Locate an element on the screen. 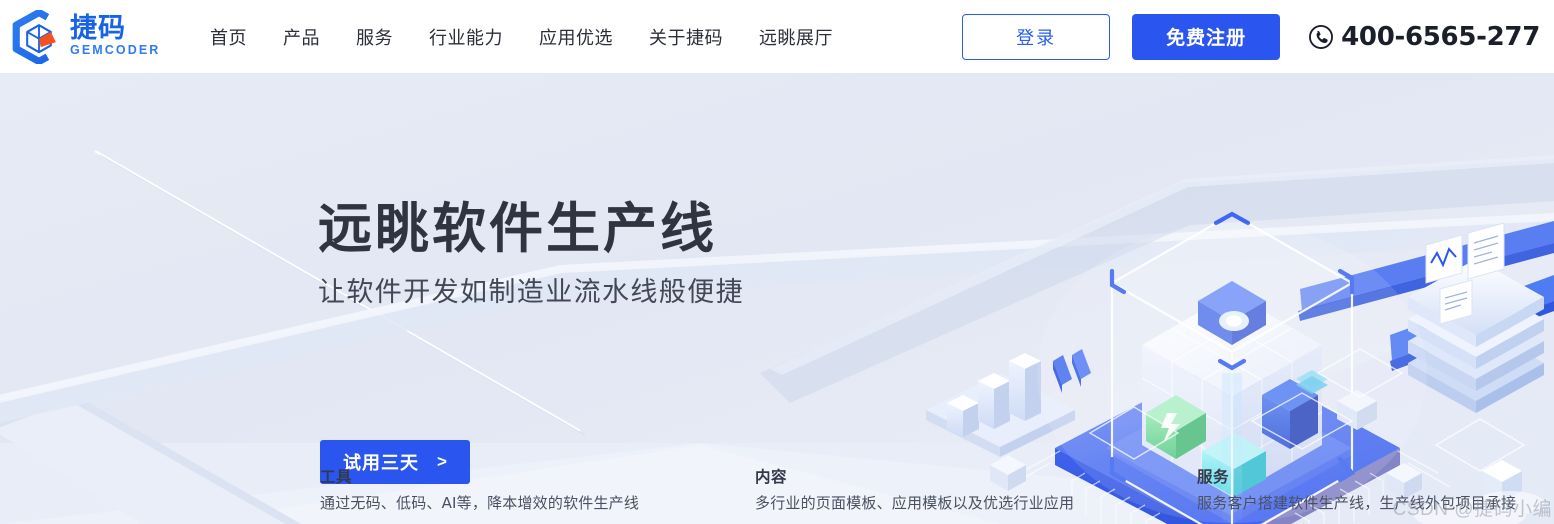 This screenshot has width=1554, height=524. login-button: 登录 is located at coordinates (1036, 36).